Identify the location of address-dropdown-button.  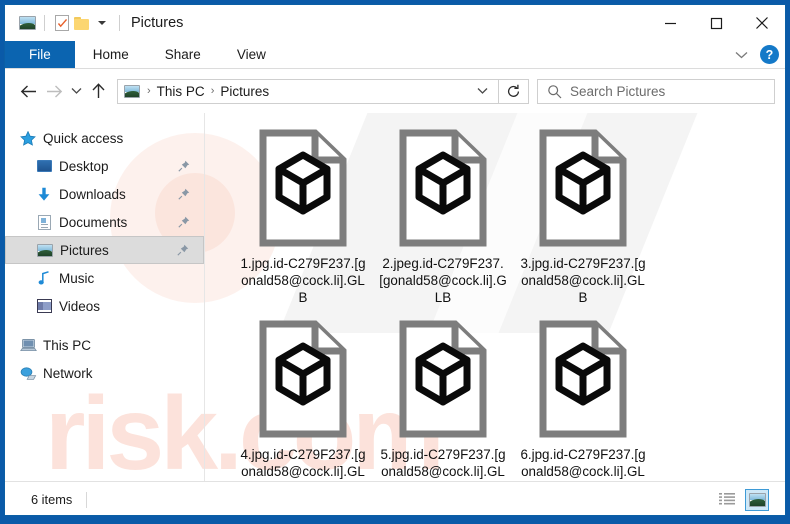
(482, 91).